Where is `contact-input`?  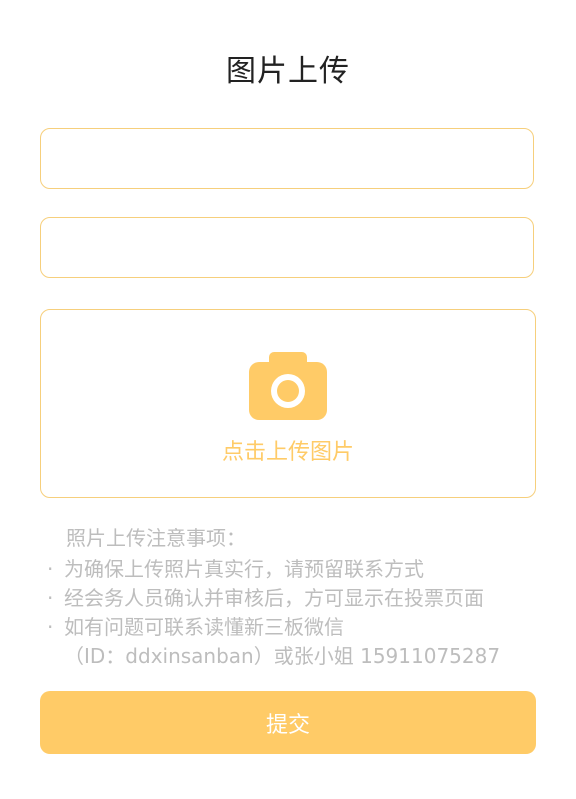 contact-input is located at coordinates (287, 247).